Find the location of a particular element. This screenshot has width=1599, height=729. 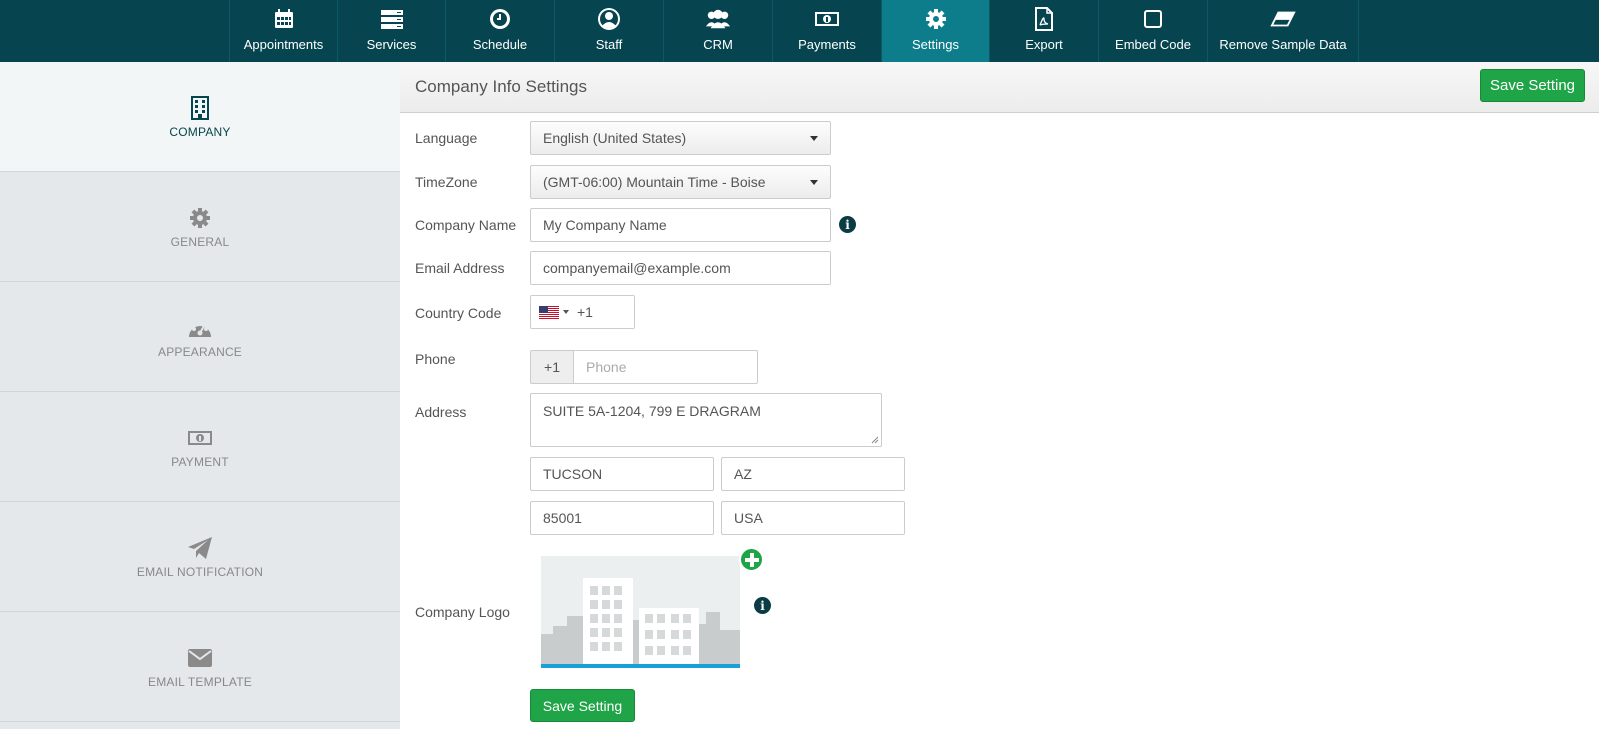

save-setting-button-bottom: Save Setting is located at coordinates (582, 705).